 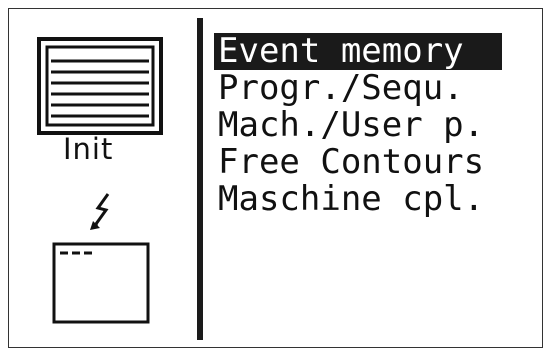 What do you see at coordinates (358, 51) in the screenshot?
I see `menu-item-event-memory: Event memory` at bounding box center [358, 51].